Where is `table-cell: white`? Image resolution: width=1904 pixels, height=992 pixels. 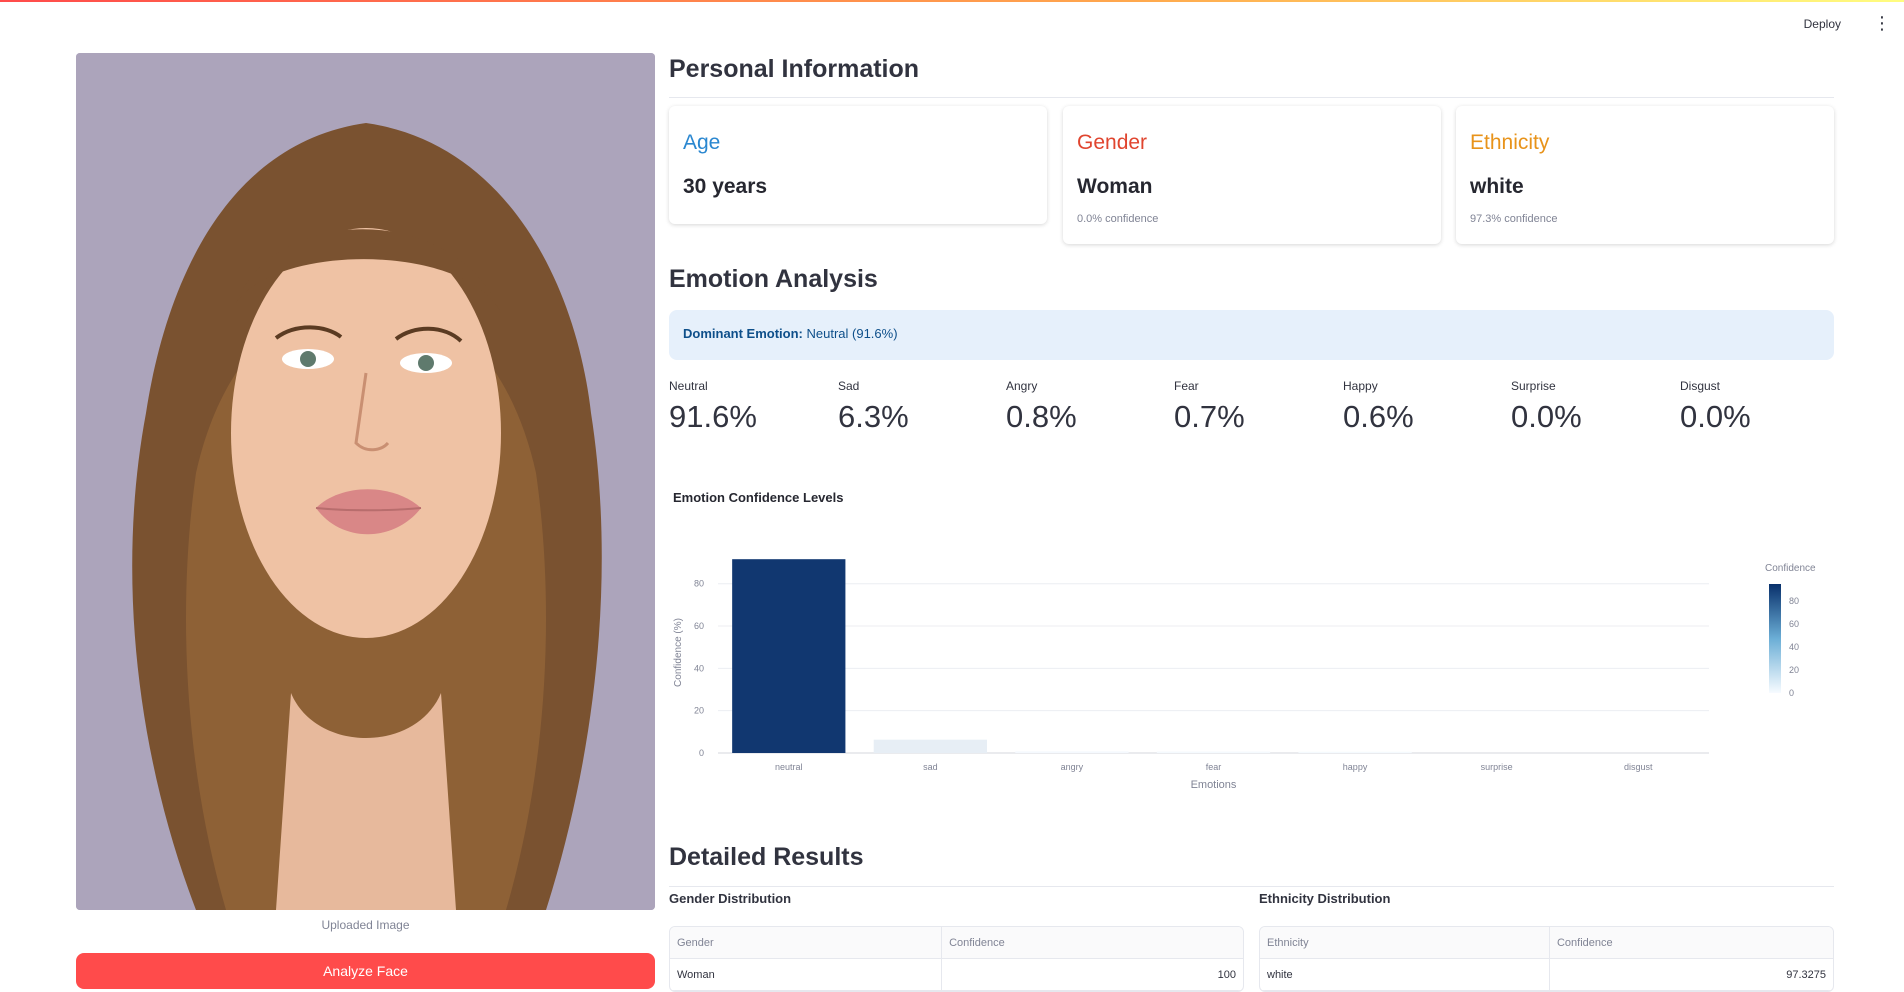 table-cell: white is located at coordinates (1405, 974).